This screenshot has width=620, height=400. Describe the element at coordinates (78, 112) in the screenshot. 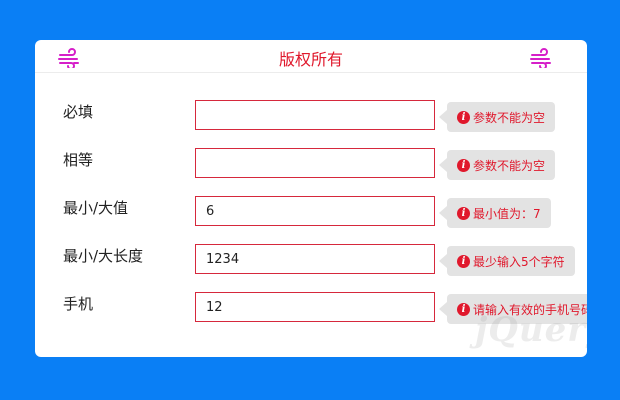

I see `field-label: 必填` at that location.